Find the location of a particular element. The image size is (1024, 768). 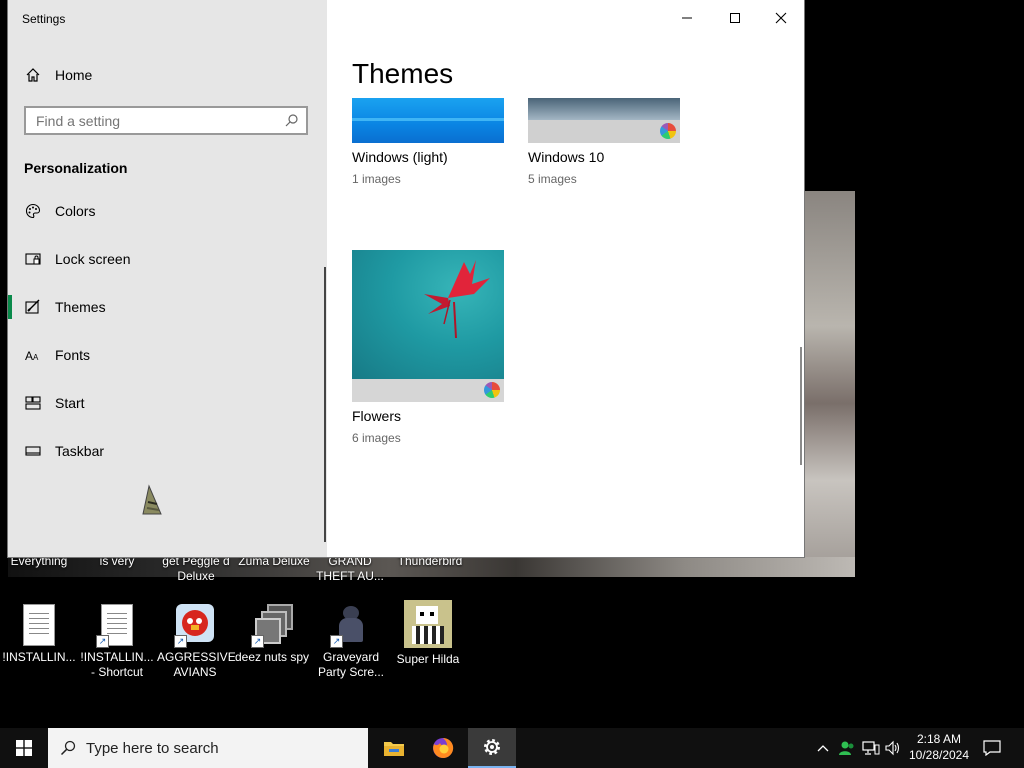

nav-item-colors: Colors is located at coordinates (59, 211).